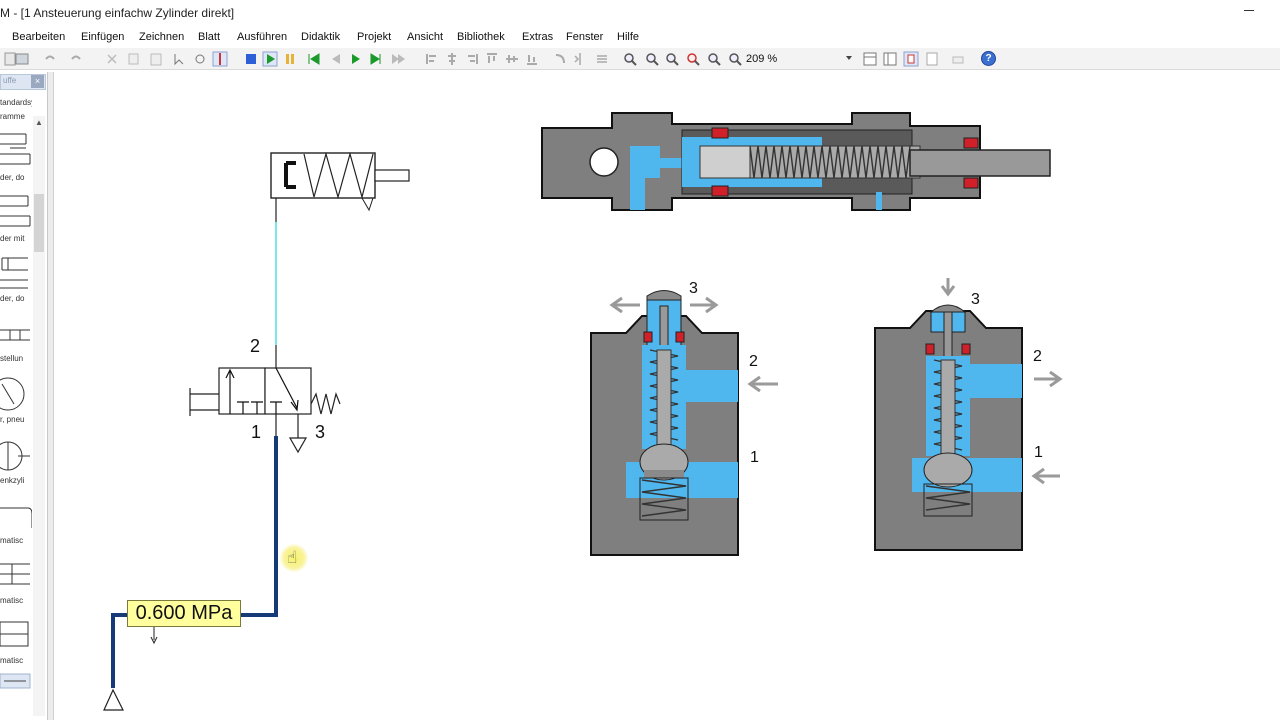 This screenshot has height=720, width=1280. Describe the element at coordinates (251, 59) in the screenshot. I see `stop-icon` at that location.